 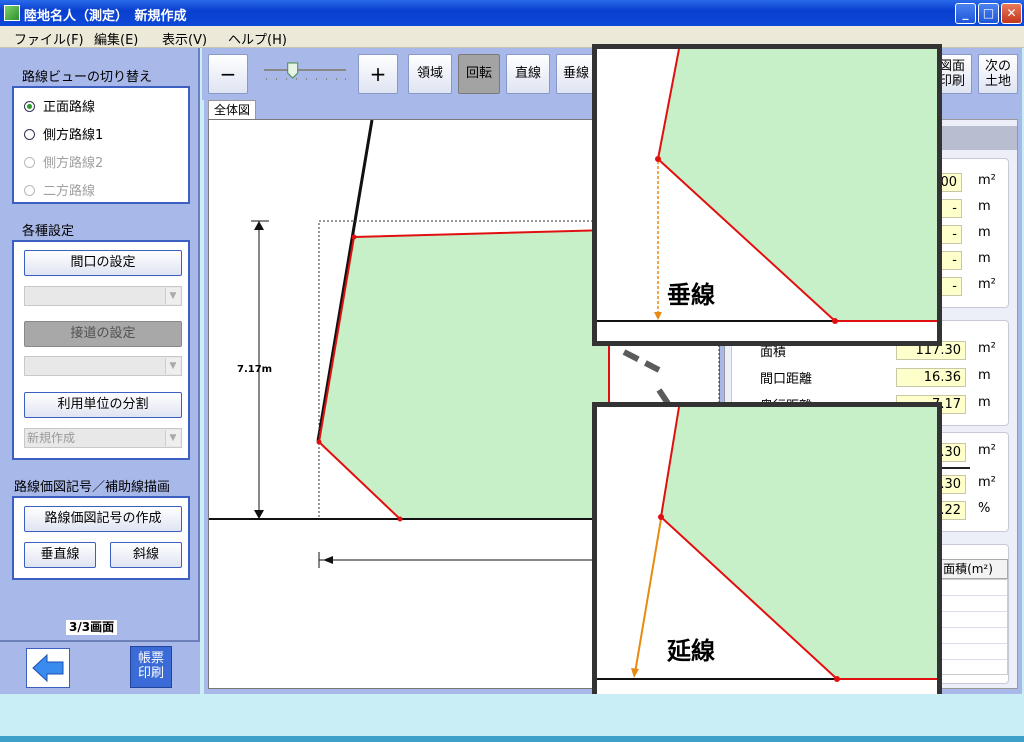 I want to click on radio-two-way-road: 二方路線, so click(x=59, y=189).